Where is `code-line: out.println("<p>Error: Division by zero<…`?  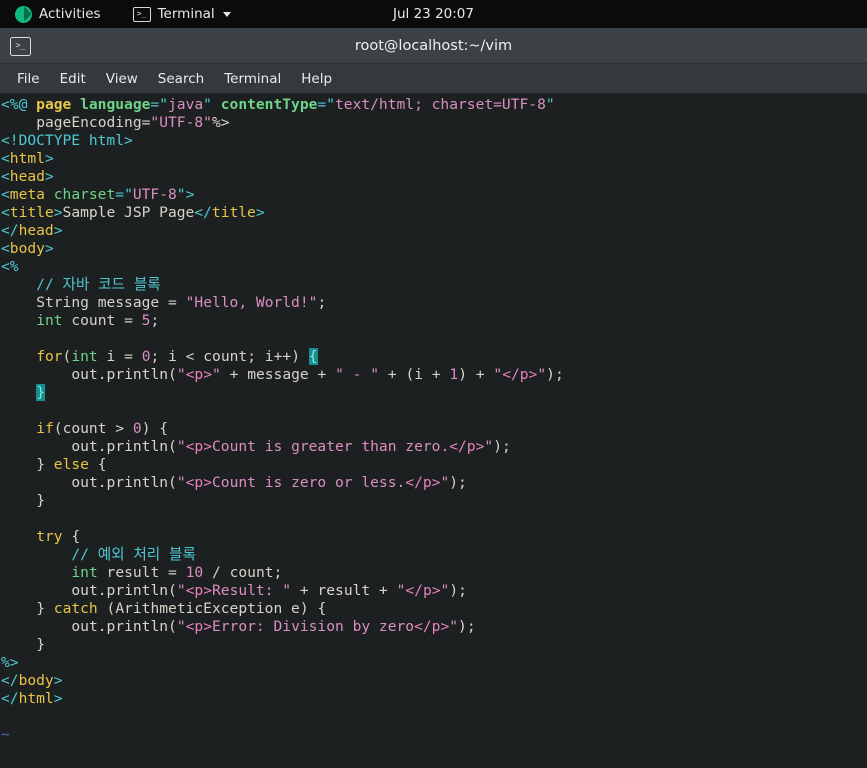 code-line: out.println("<p>Error: Division by zero<… is located at coordinates (273, 626).